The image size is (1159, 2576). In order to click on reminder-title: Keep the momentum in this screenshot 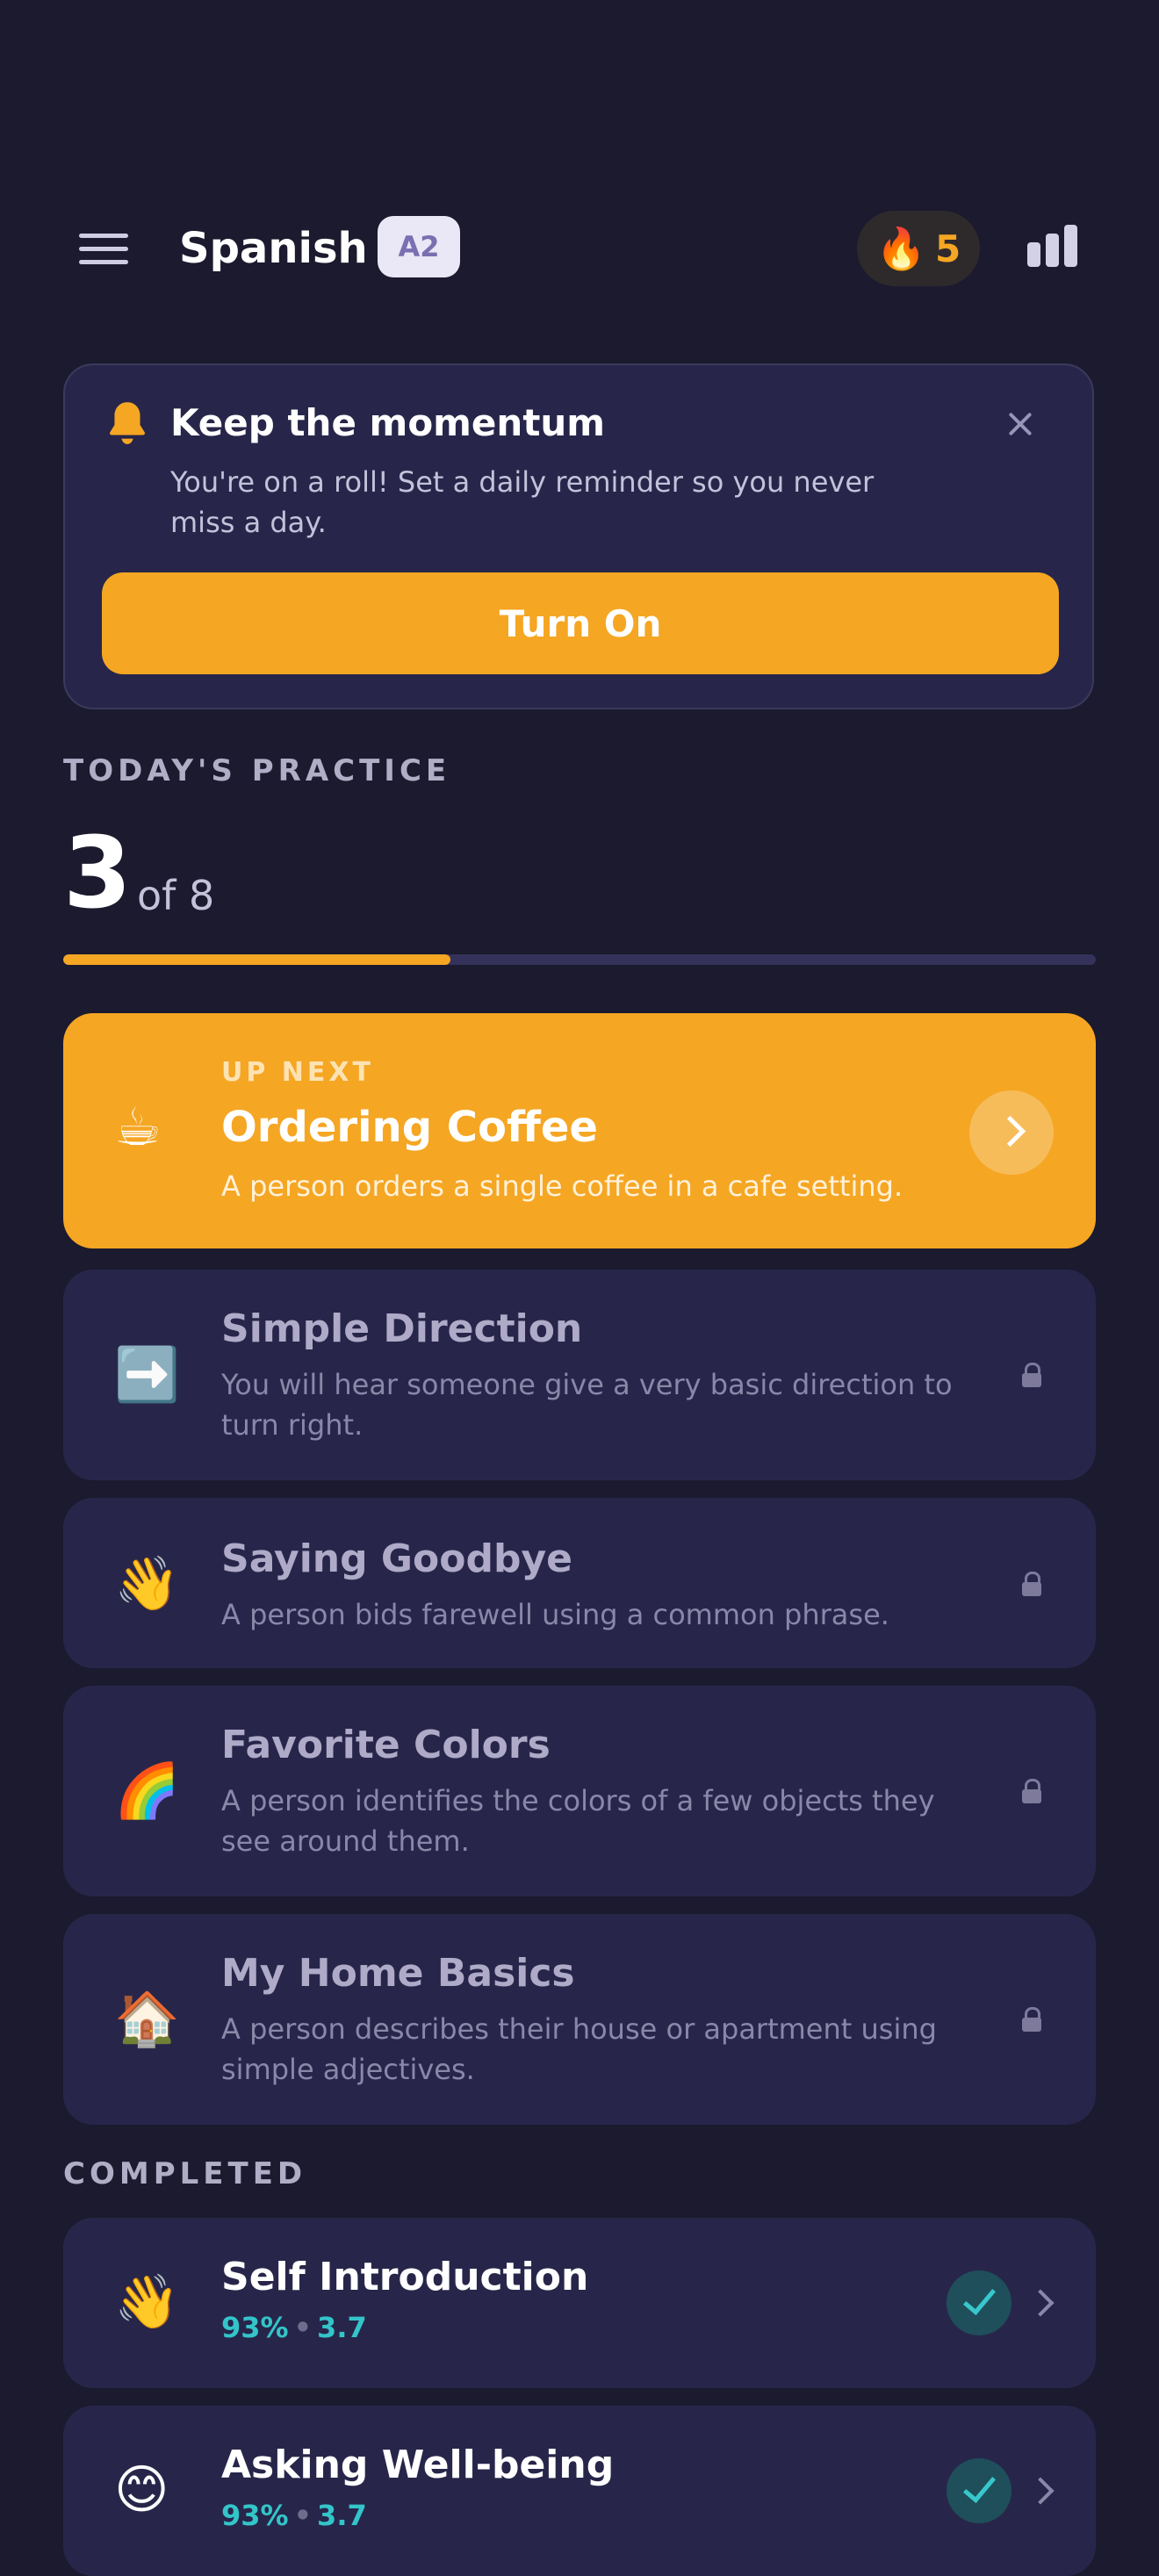, I will do `click(388, 422)`.